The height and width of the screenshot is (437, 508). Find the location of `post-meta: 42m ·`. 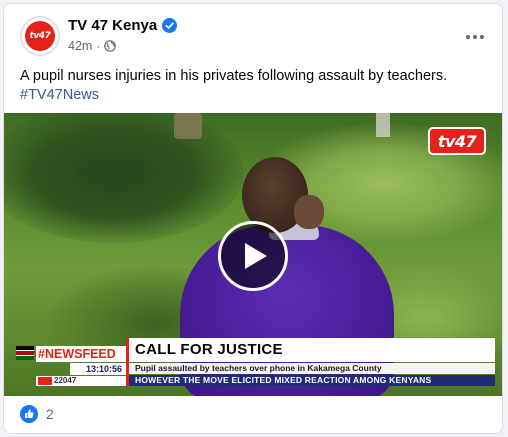

post-meta: 42m · is located at coordinates (92, 46).